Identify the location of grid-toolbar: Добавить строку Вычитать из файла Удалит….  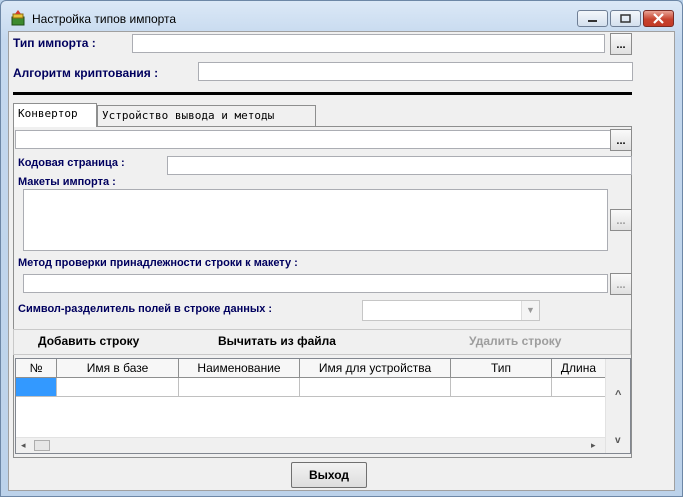
(322, 342).